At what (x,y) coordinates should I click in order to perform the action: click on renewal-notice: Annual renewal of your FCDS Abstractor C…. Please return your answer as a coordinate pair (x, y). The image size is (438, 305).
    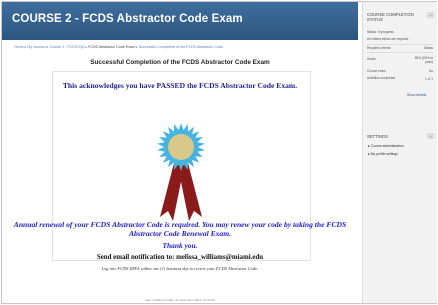
    Looking at the image, I should click on (180, 229).